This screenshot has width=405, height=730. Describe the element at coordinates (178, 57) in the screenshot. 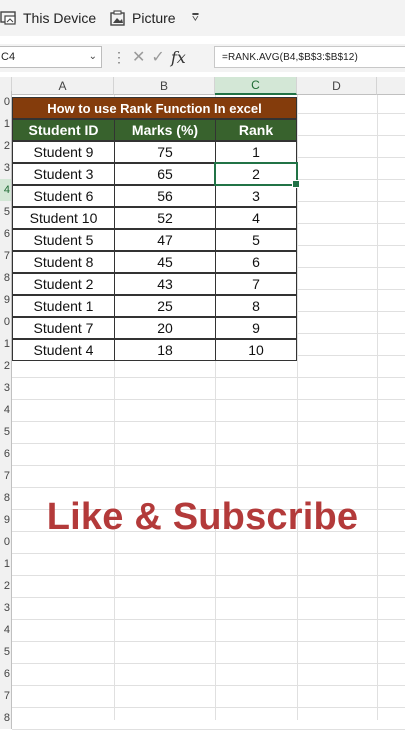

I see `insert-function-icon: fx` at that location.